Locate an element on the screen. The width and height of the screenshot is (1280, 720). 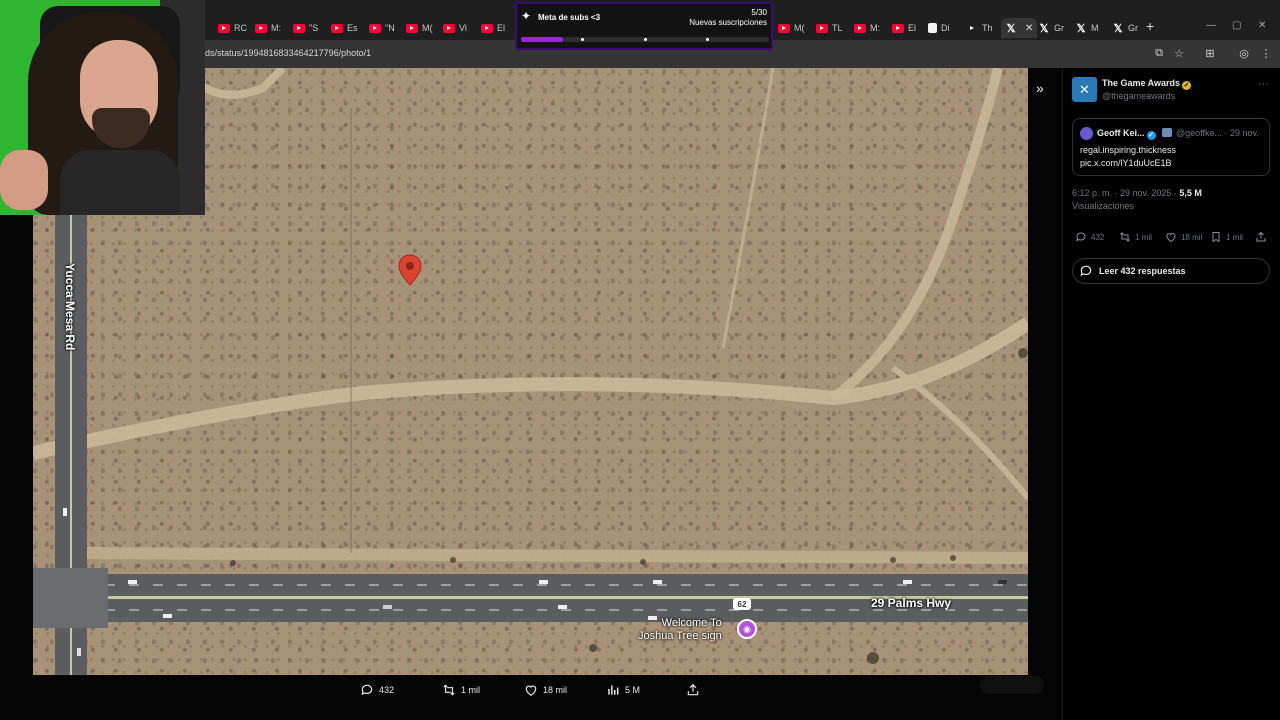
browser-tab: Th is located at coordinates (979, 28).